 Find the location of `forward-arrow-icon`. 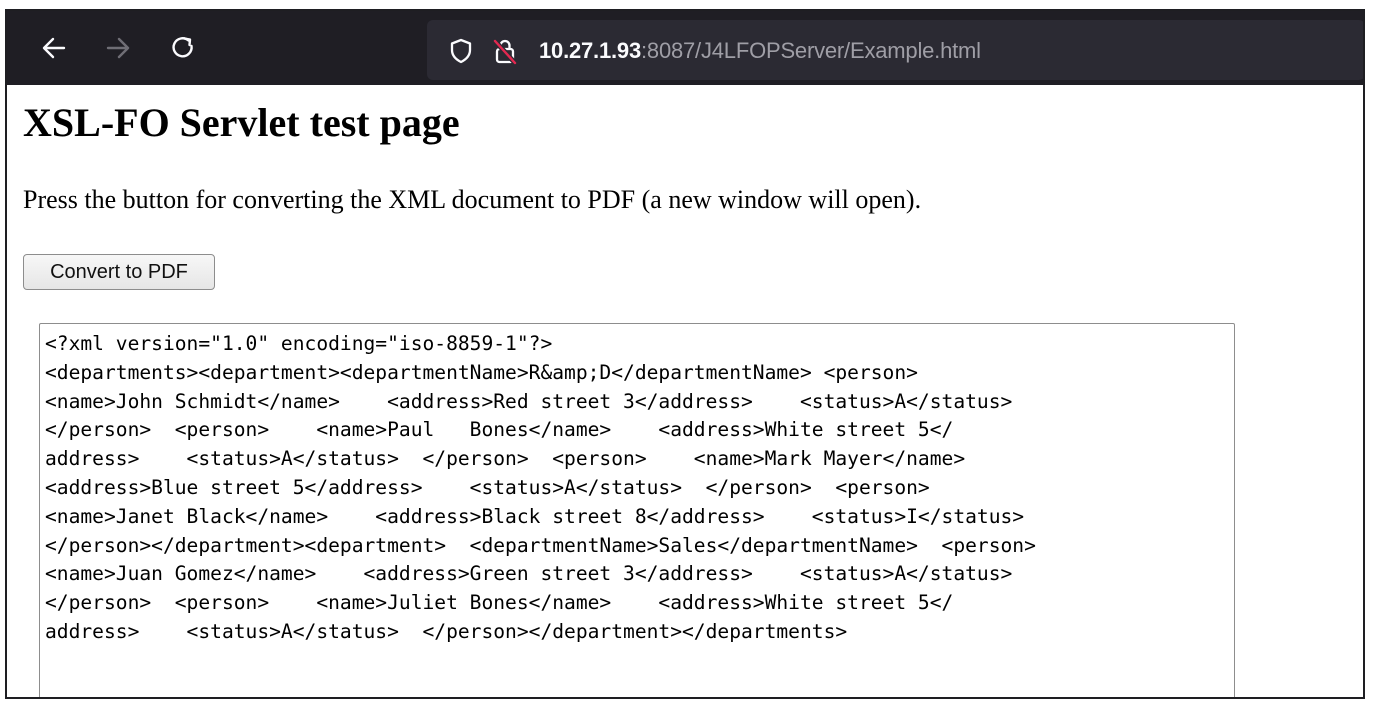

forward-arrow-icon is located at coordinates (118, 48).